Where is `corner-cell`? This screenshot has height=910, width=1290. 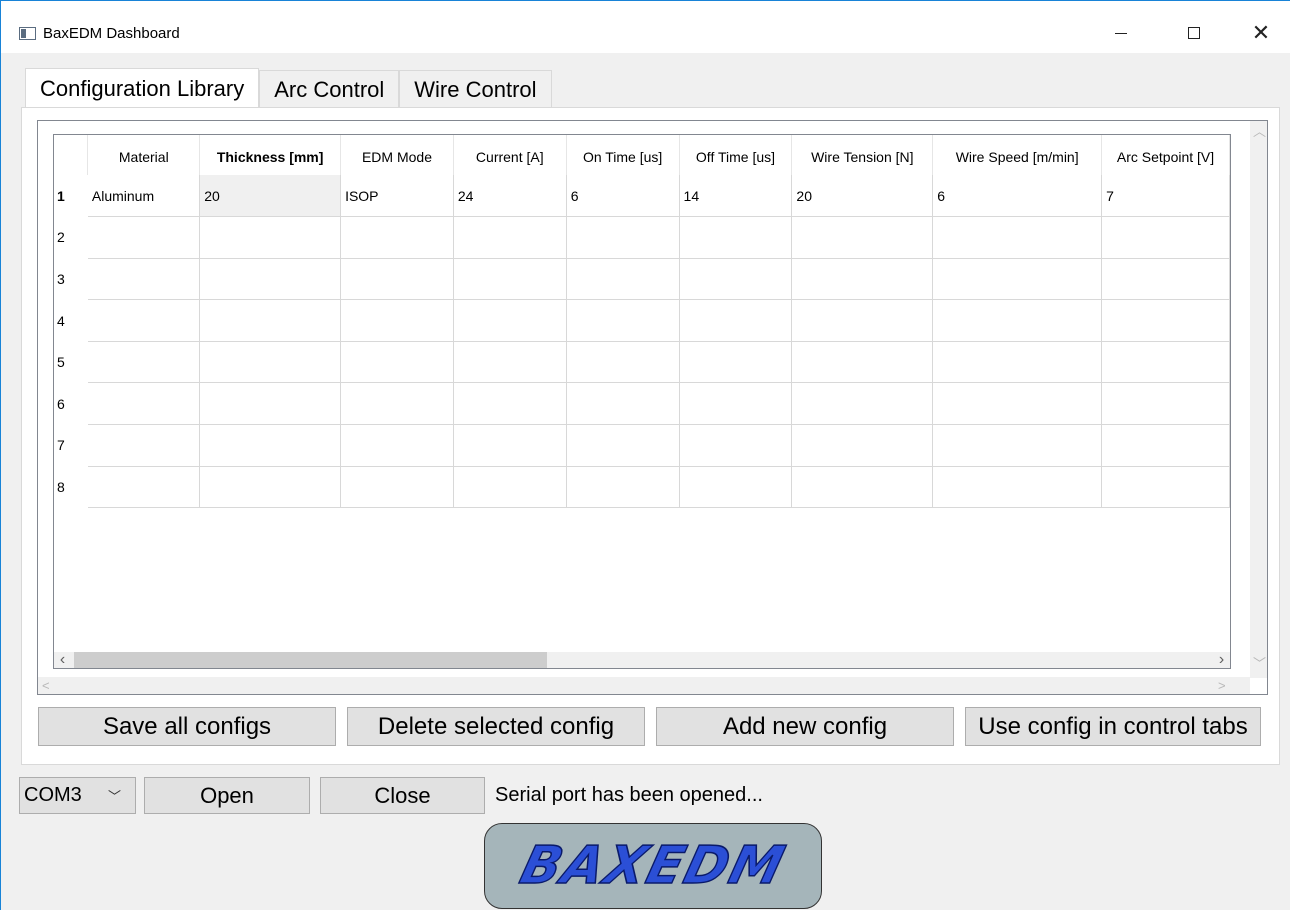
corner-cell is located at coordinates (71, 155).